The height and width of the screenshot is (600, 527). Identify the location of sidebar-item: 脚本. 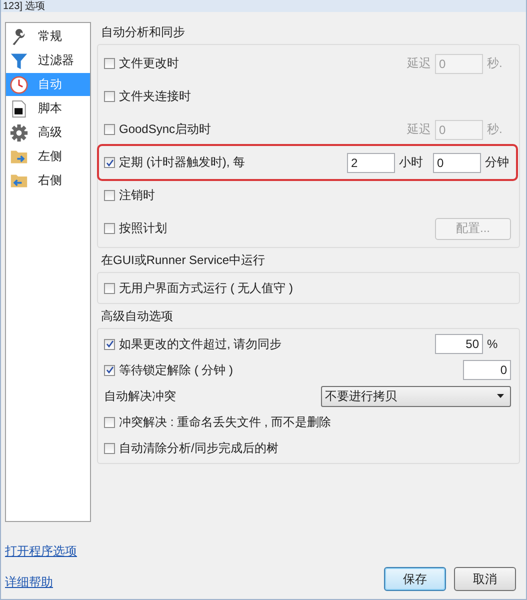
(48, 108).